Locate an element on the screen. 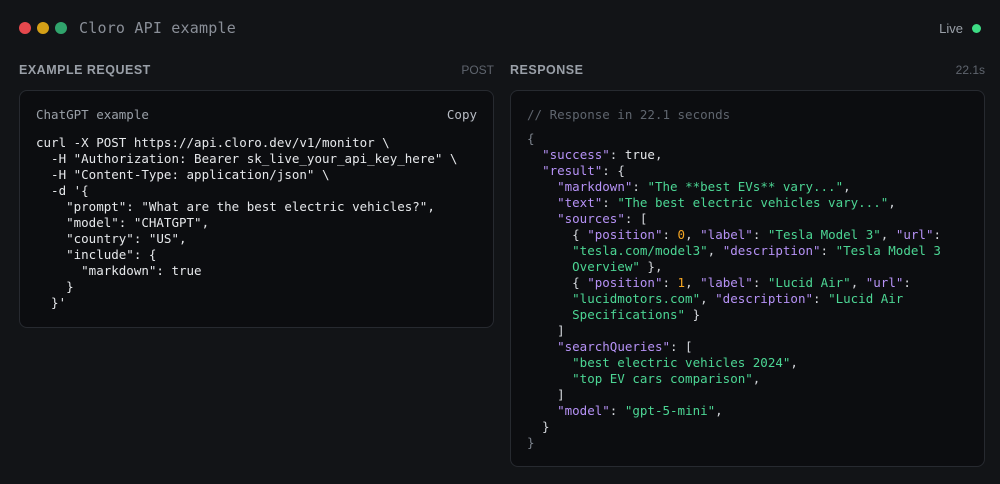 This screenshot has width=1000, height=484. json-token: "sources" is located at coordinates (591, 218).